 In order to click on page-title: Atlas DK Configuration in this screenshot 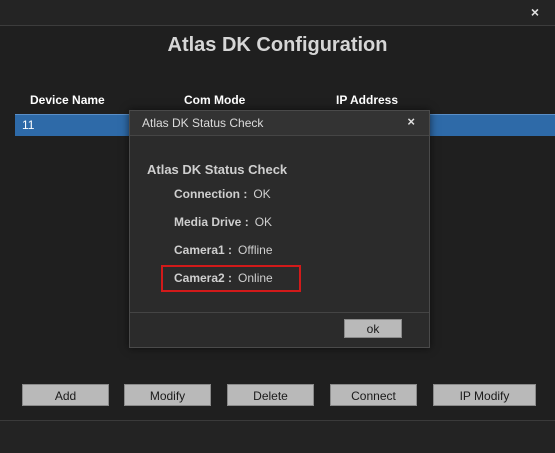, I will do `click(277, 45)`.